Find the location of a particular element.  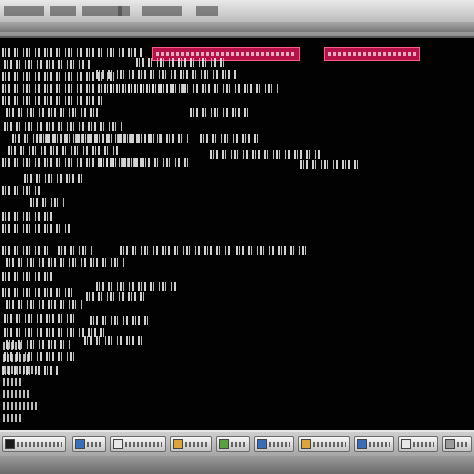

window-title is located at coordinates (237, 11).